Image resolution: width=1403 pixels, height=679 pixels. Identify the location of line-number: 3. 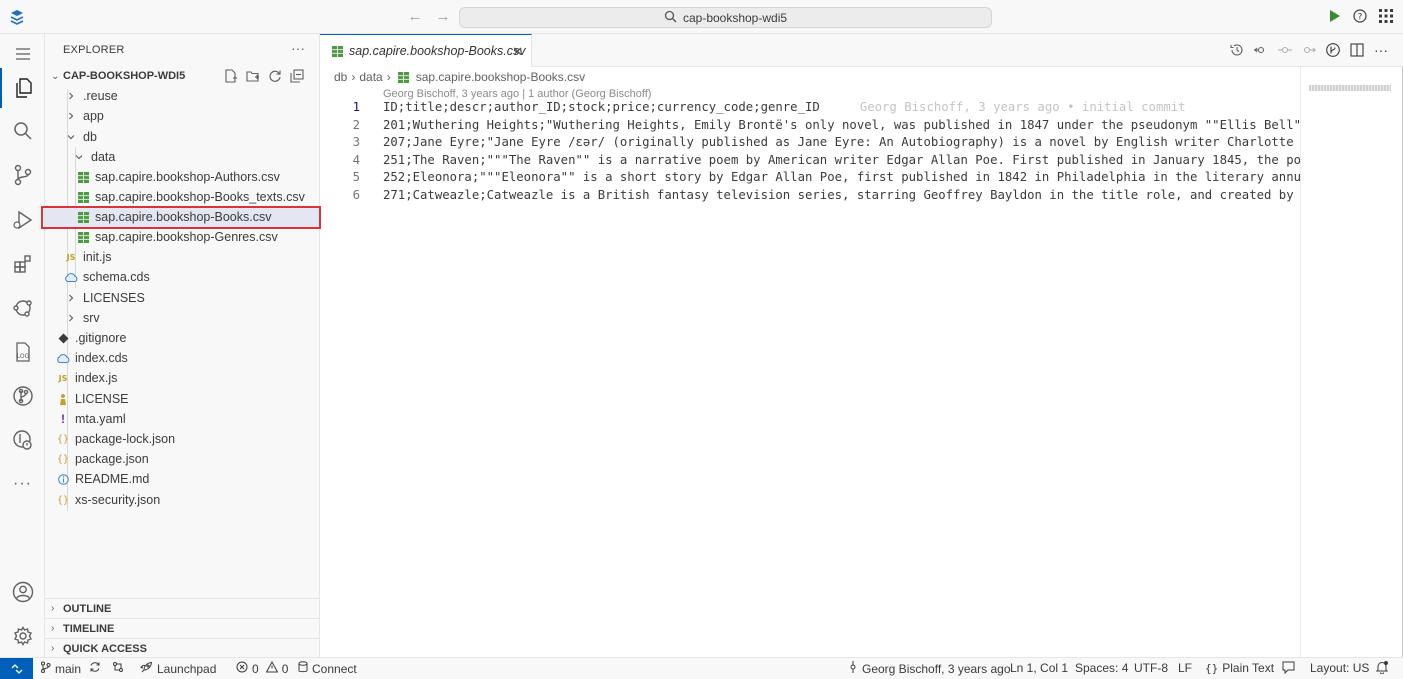
(356, 142).